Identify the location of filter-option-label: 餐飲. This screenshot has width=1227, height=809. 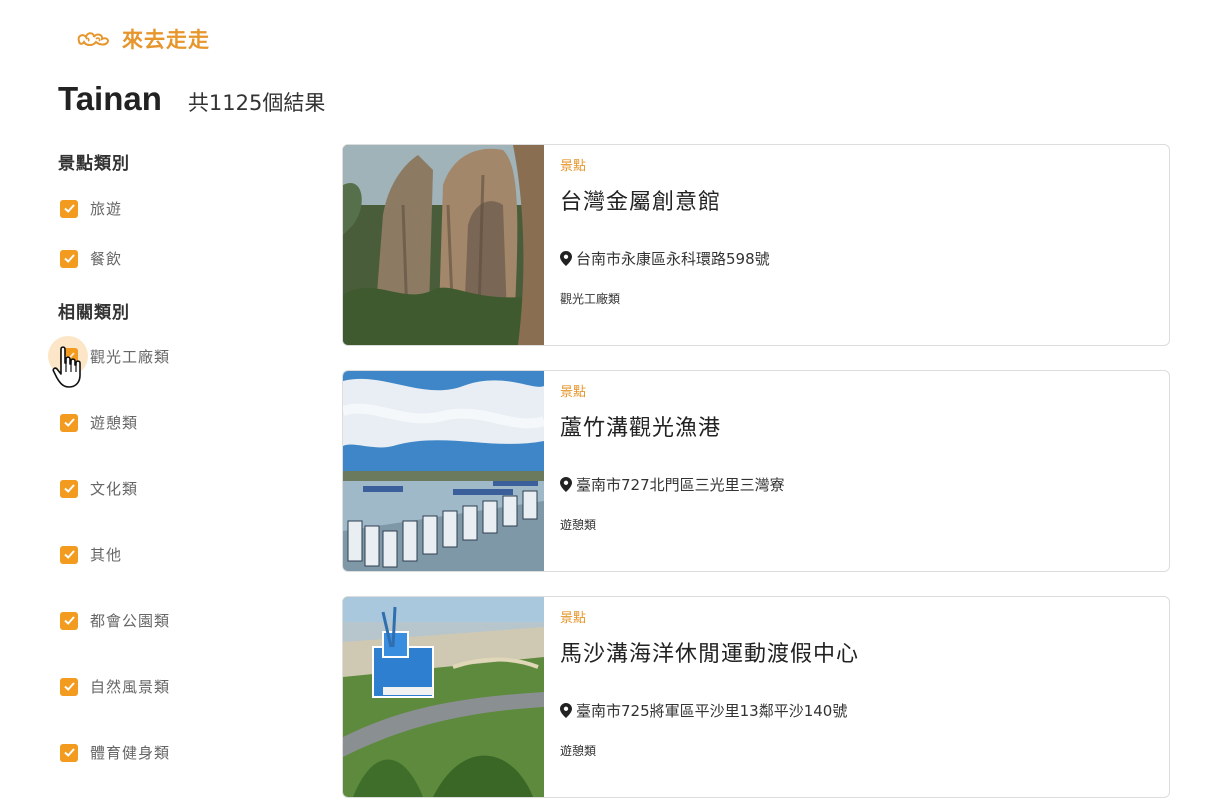
(106, 259).